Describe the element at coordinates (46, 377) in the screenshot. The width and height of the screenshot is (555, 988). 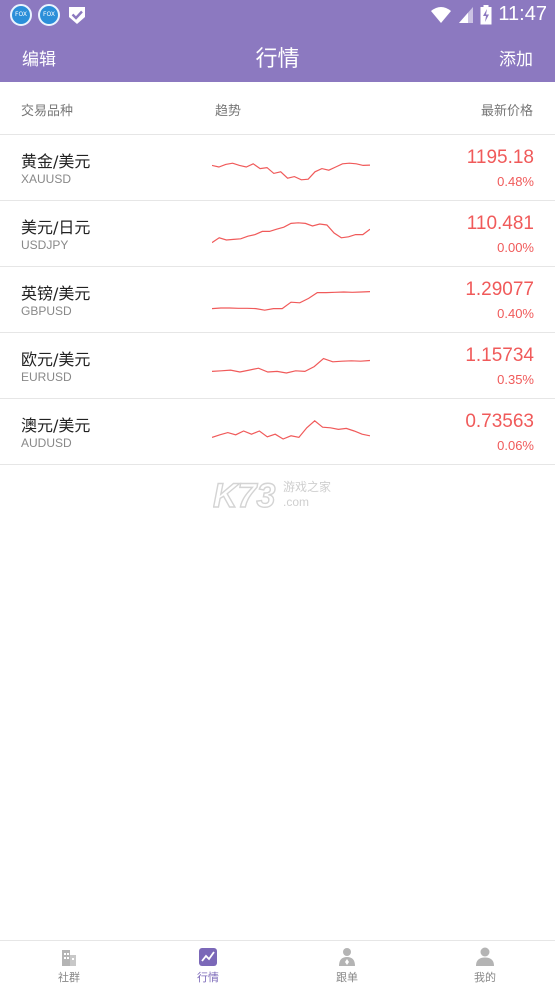
I see `quote-code: EURUSD` at that location.